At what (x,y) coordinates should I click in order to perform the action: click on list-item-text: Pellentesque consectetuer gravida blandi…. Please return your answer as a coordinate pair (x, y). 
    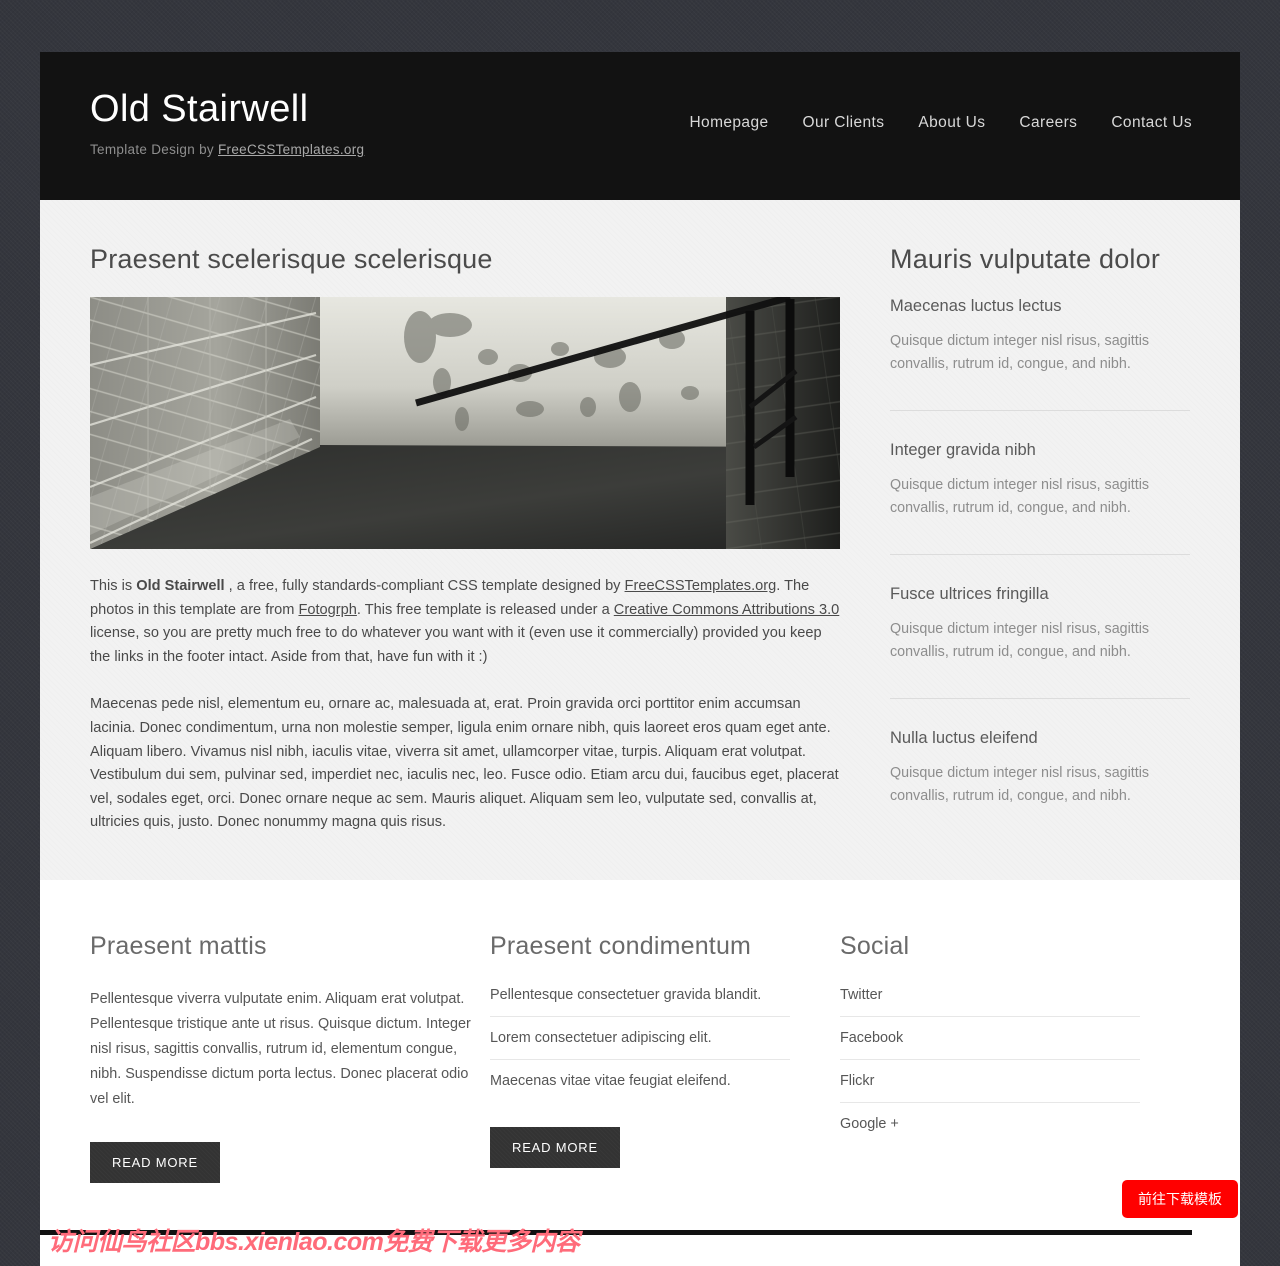
    Looking at the image, I should click on (626, 995).